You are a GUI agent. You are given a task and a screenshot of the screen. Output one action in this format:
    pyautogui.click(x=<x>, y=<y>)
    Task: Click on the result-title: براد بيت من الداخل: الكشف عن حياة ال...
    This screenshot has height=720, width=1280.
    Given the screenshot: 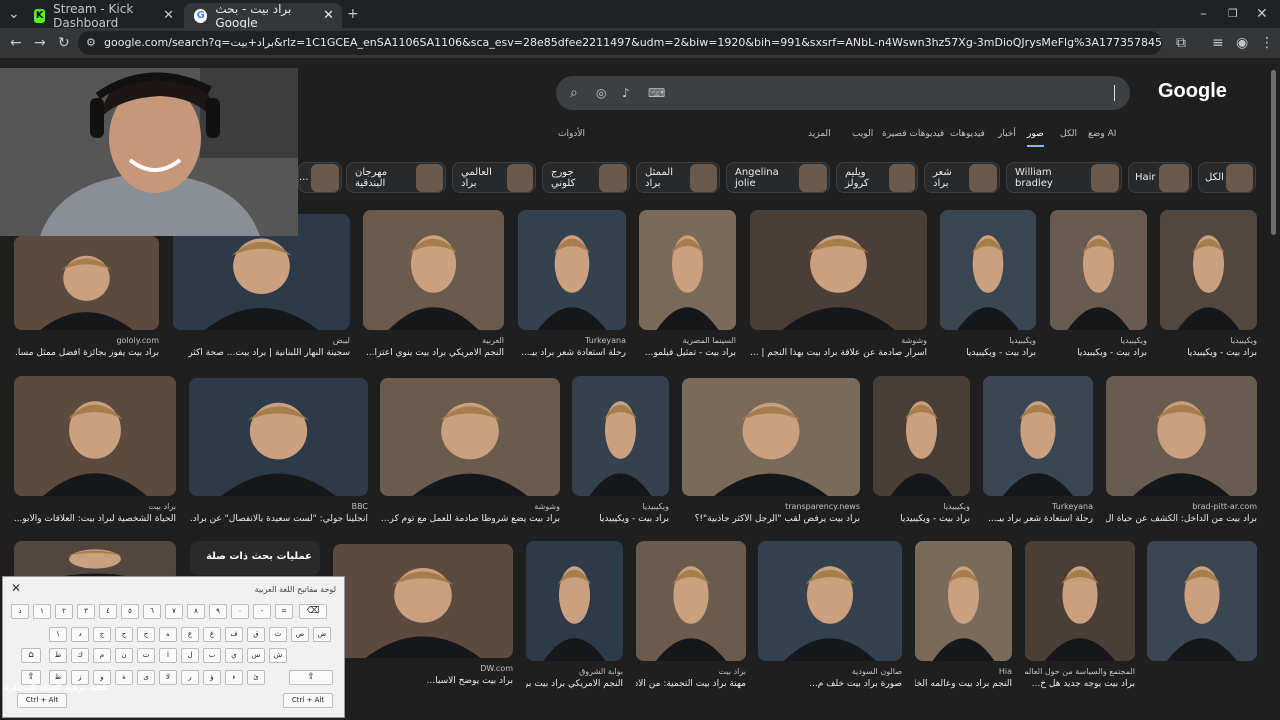 What is the action you would take?
    pyautogui.click(x=1181, y=519)
    